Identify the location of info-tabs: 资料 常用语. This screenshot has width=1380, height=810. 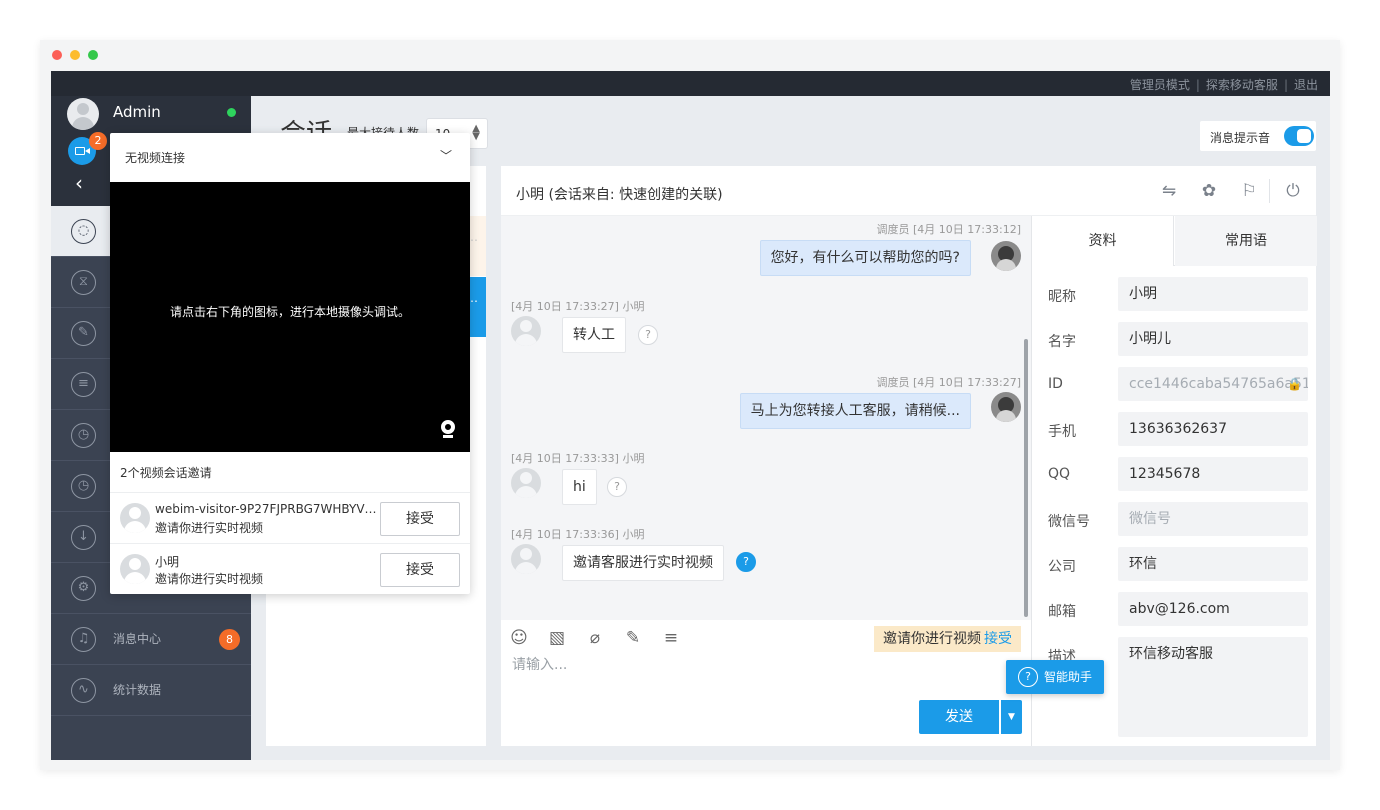
(1174, 241).